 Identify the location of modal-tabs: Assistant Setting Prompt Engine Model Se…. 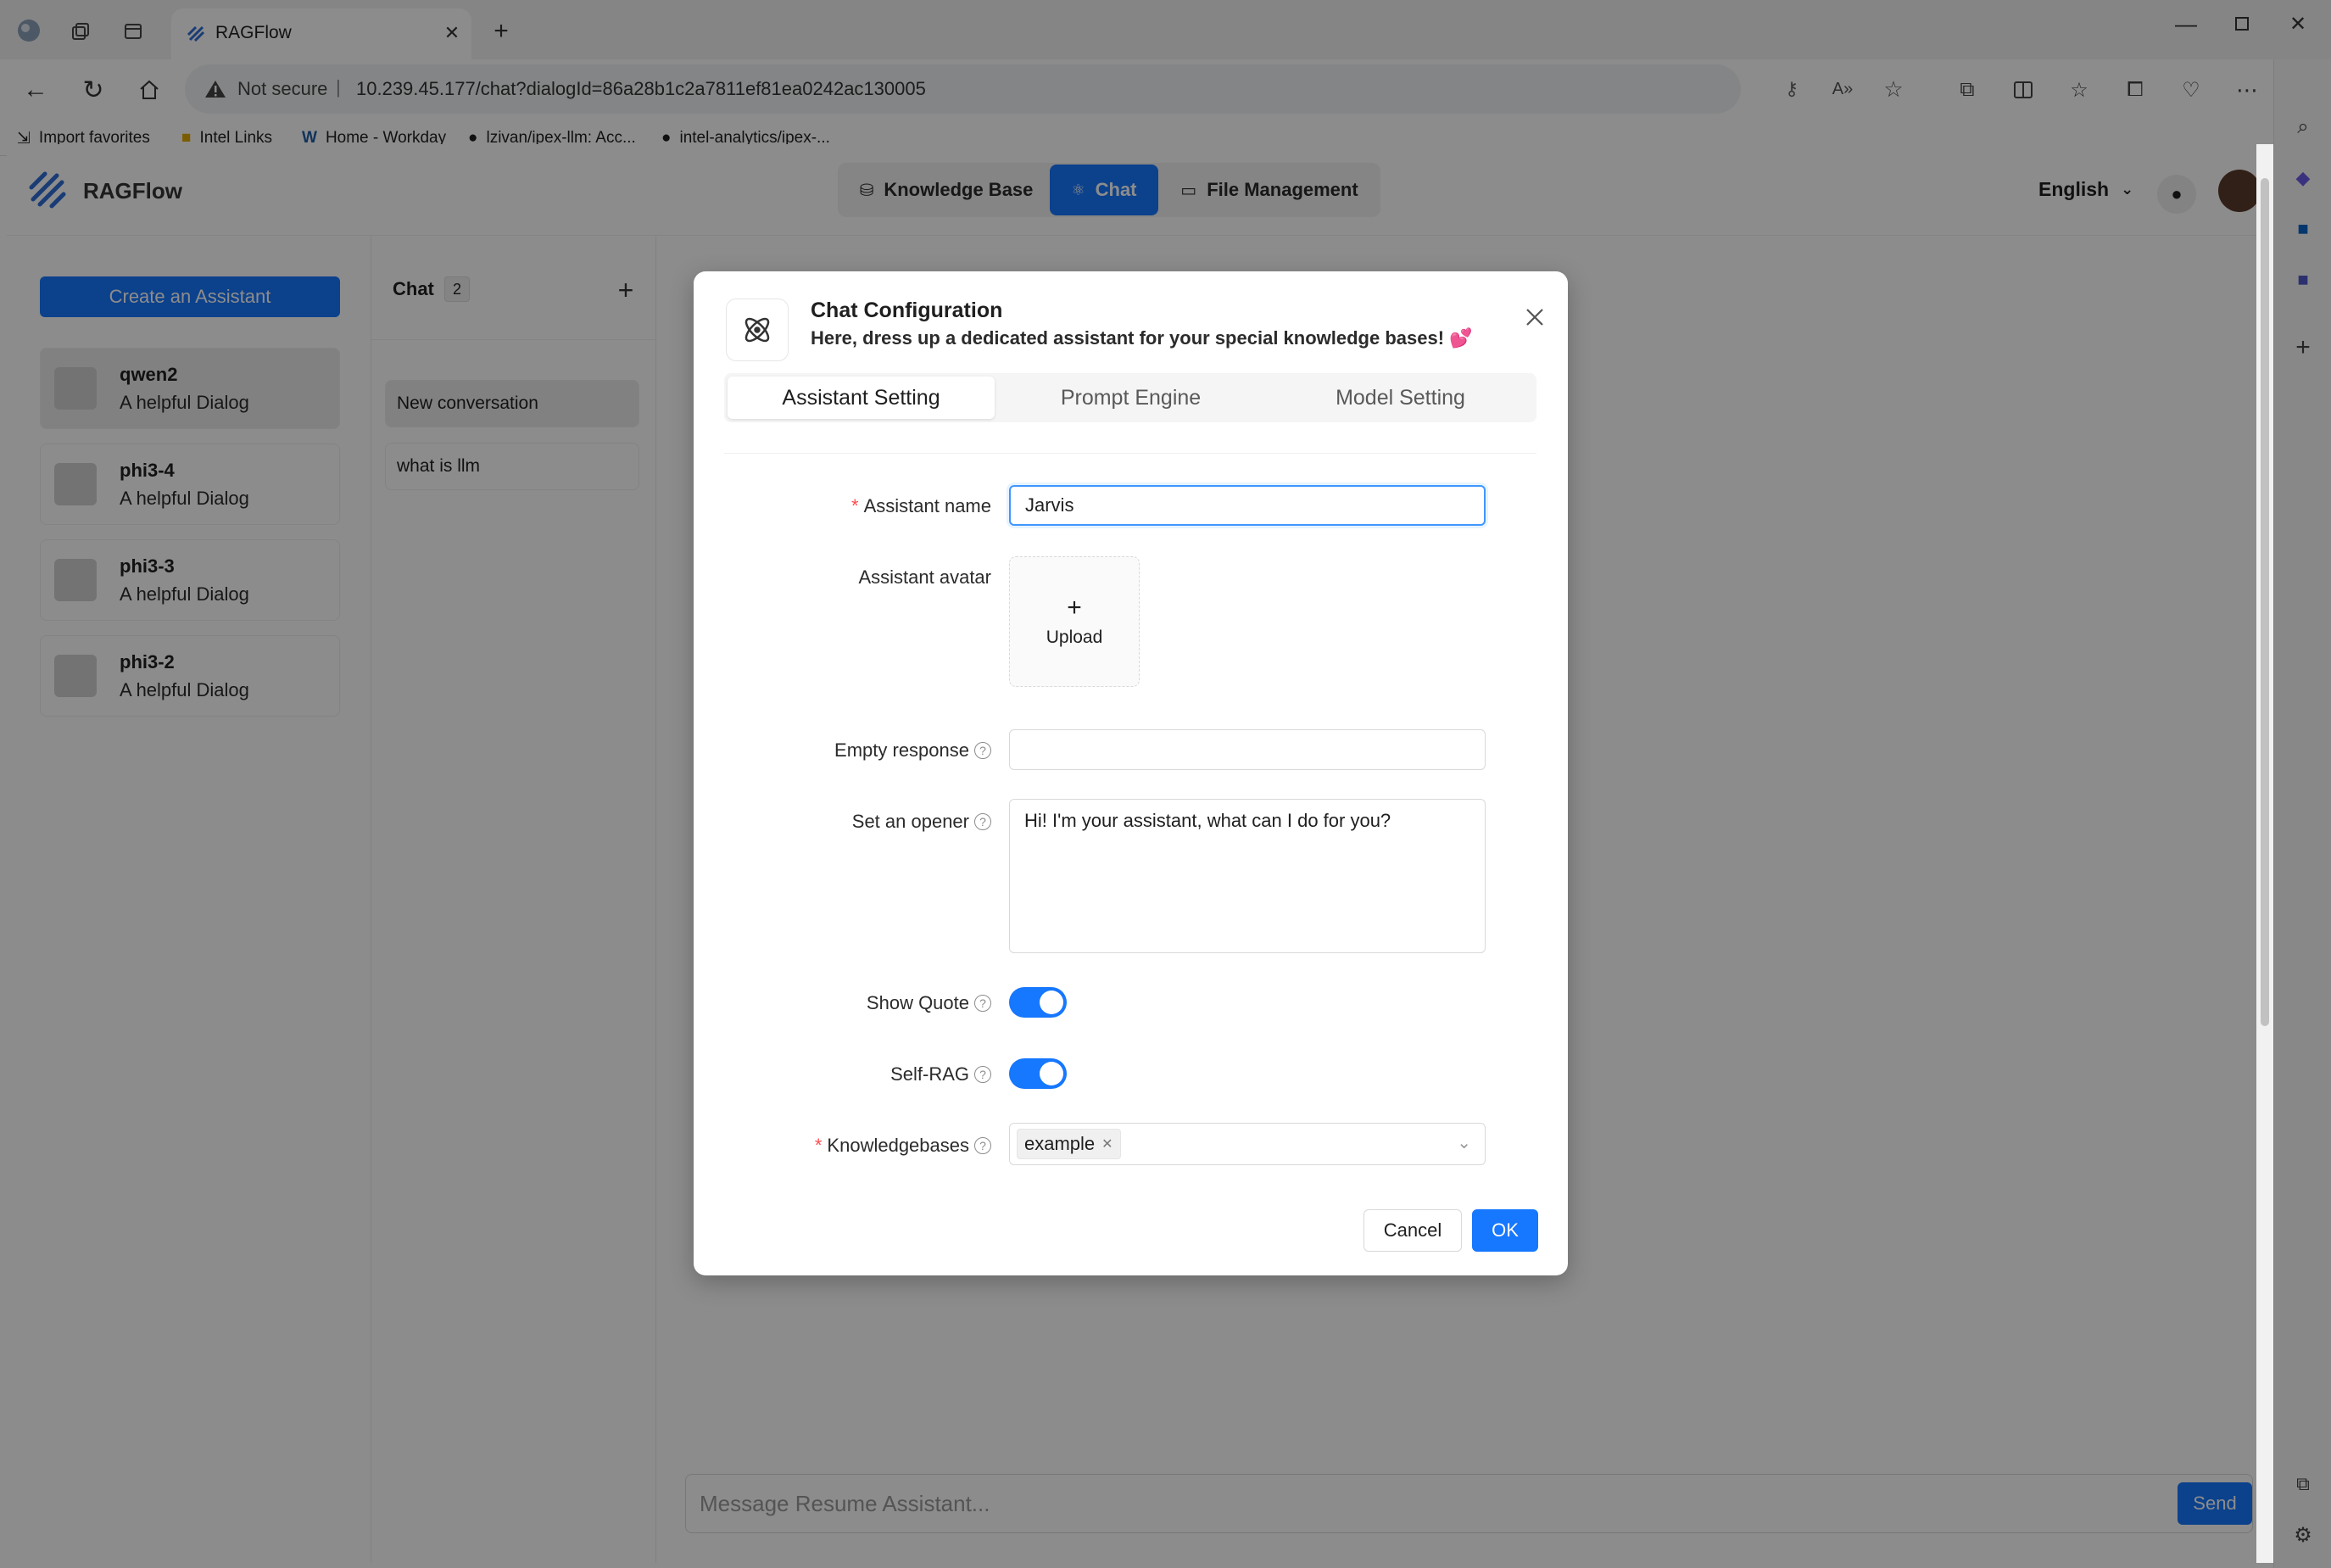
(1130, 398).